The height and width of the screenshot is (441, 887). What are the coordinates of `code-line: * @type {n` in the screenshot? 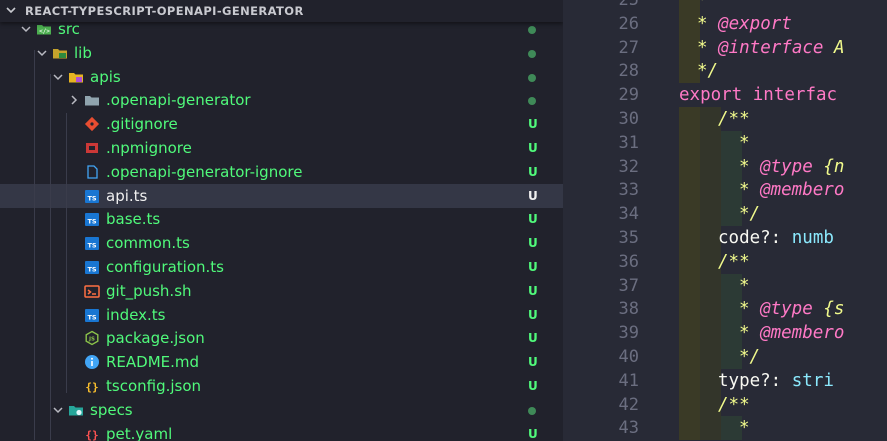 It's located at (791, 167).